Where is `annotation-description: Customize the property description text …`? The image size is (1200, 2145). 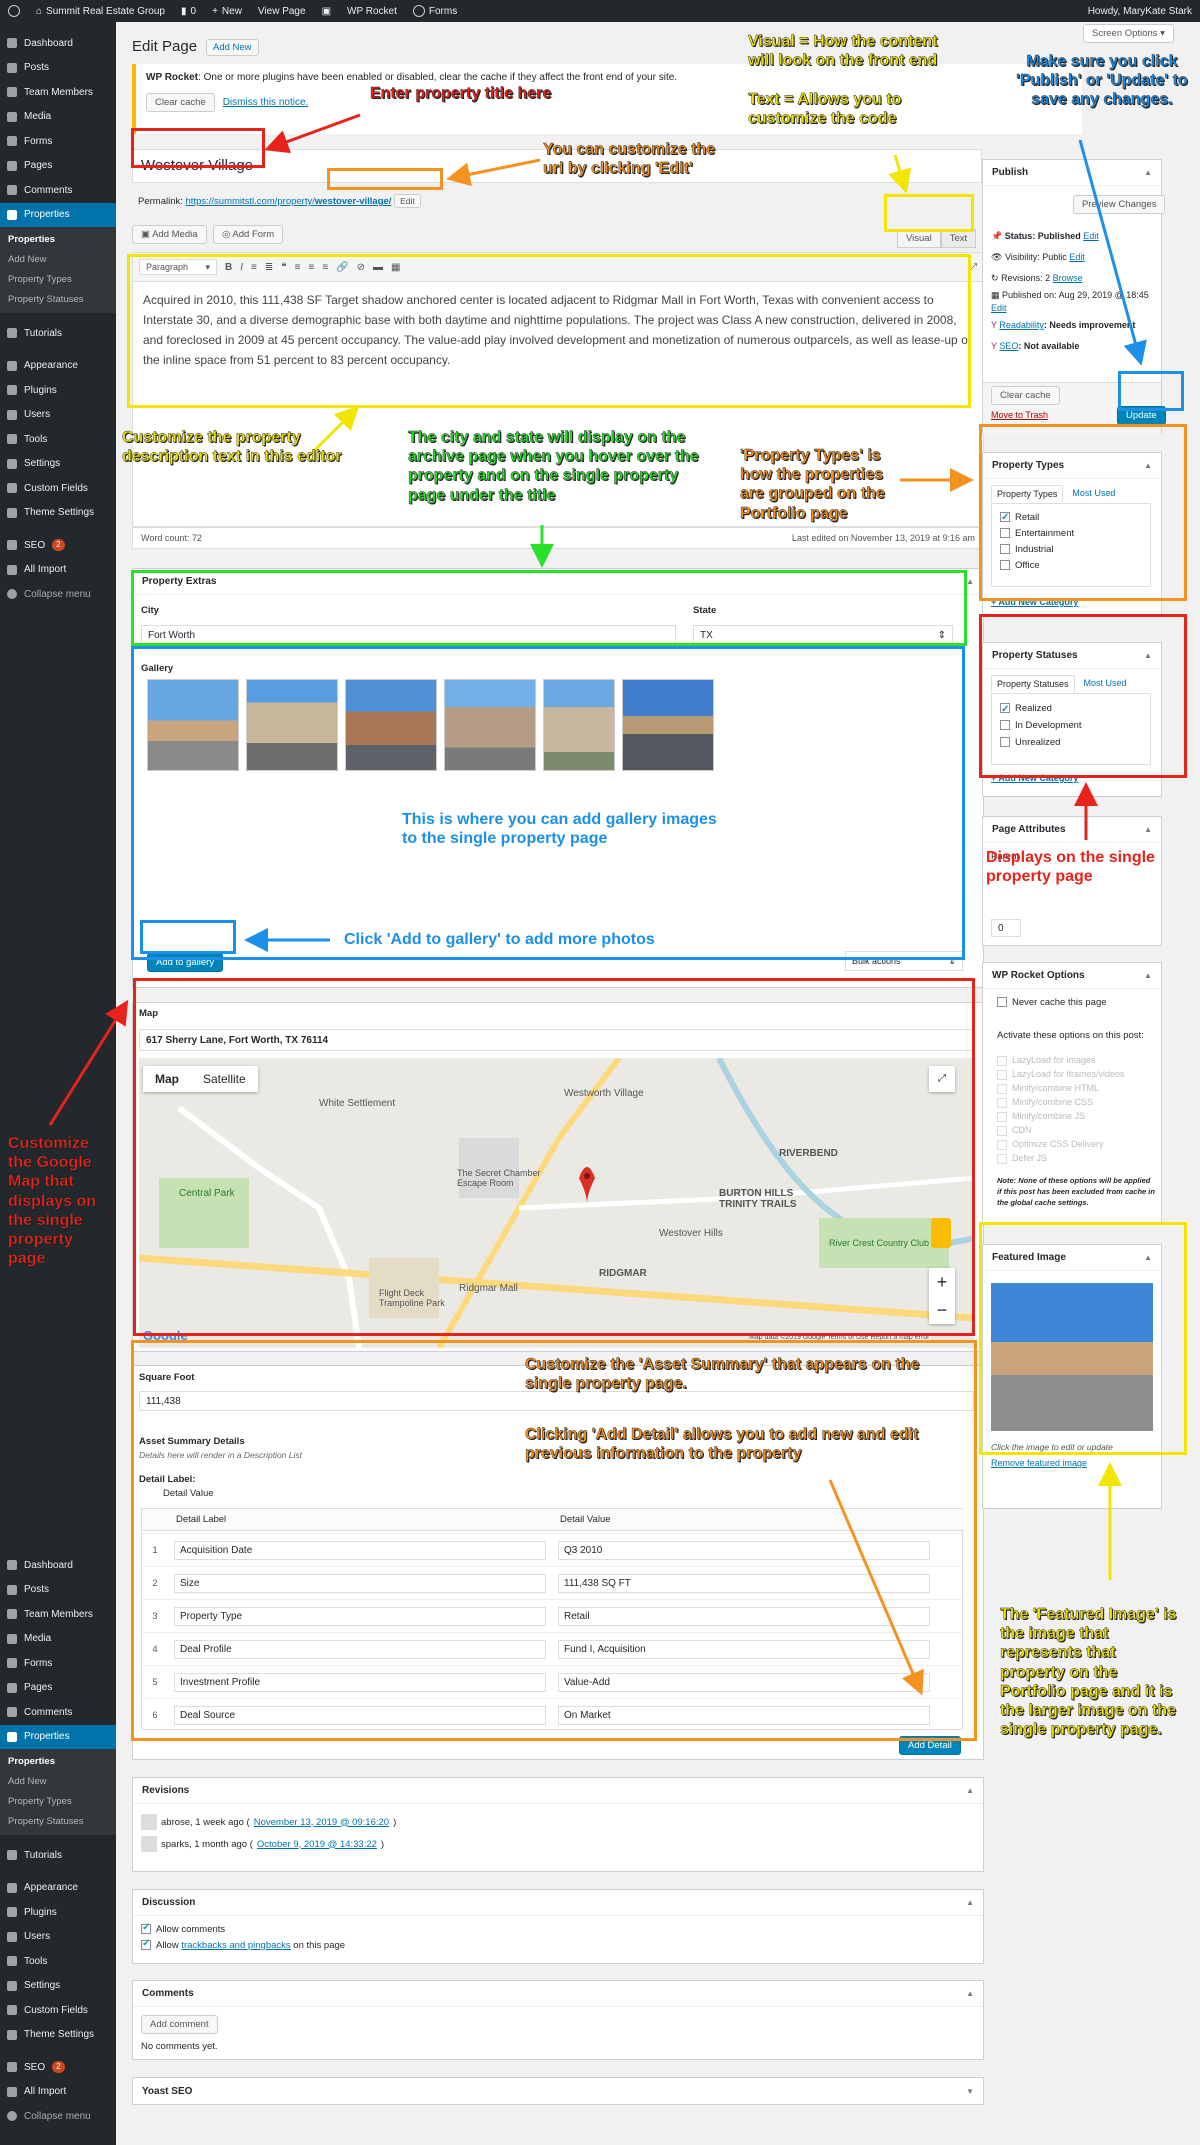
annotation-description: Customize the property description text … is located at coordinates (232, 447).